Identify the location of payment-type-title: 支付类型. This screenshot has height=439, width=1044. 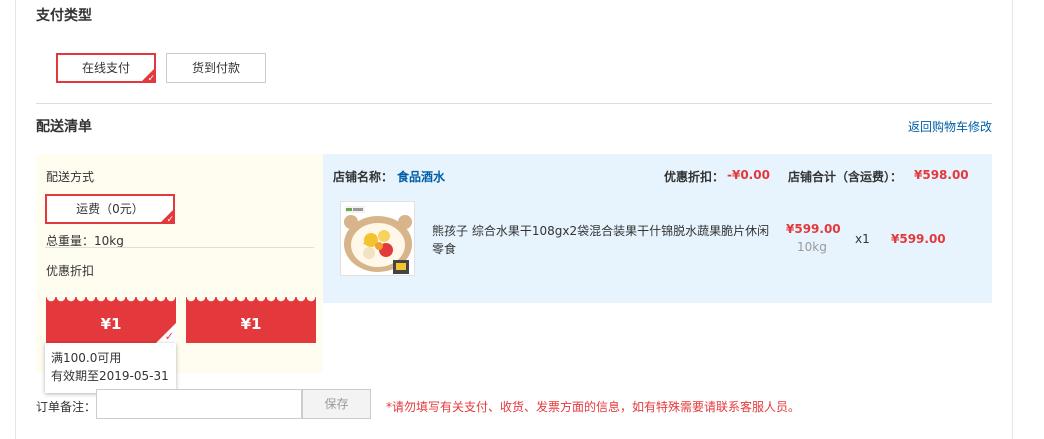
(64, 16).